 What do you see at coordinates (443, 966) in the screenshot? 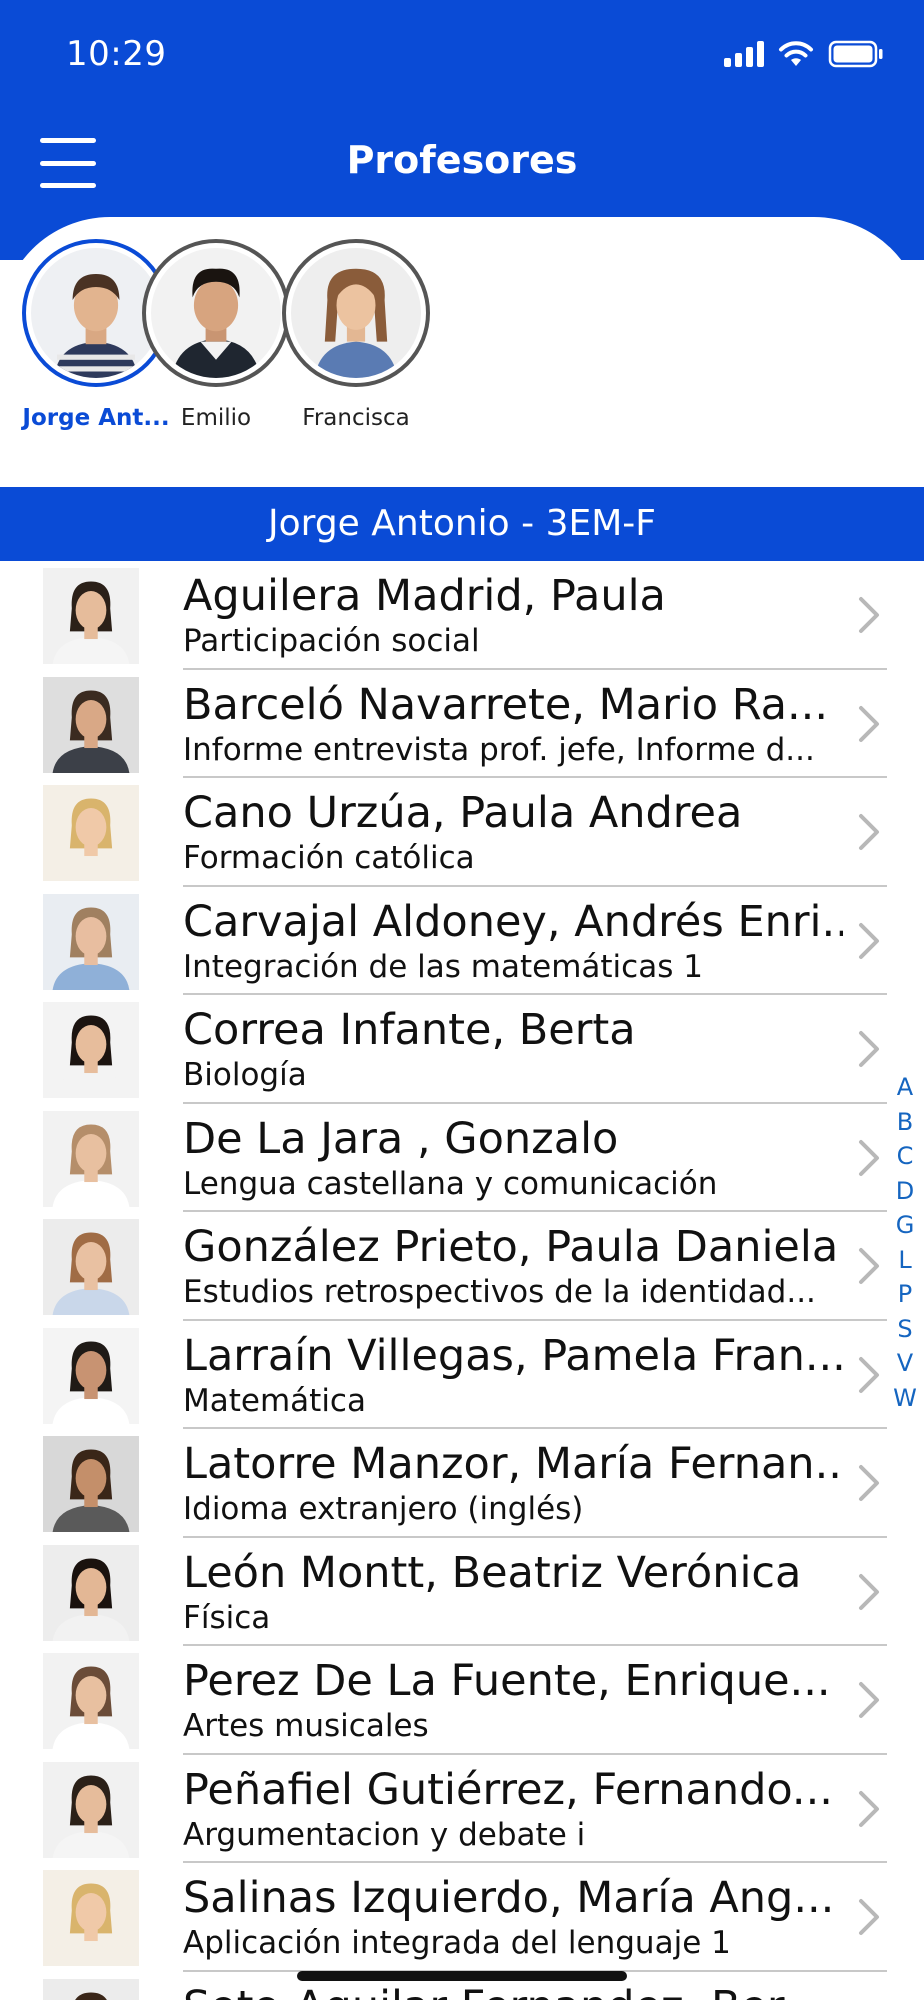
I see `teacher-subject: Integración de las matemáticas 1` at bounding box center [443, 966].